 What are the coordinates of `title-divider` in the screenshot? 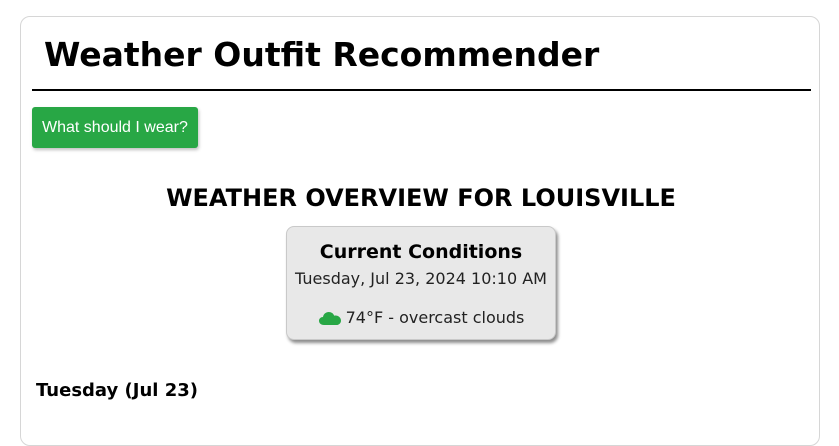 It's located at (421, 90).